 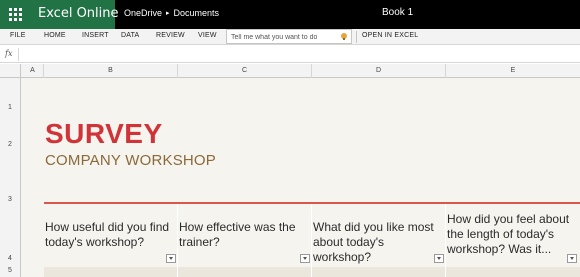 What do you see at coordinates (513, 71) in the screenshot?
I see `column-header-e: E` at bounding box center [513, 71].